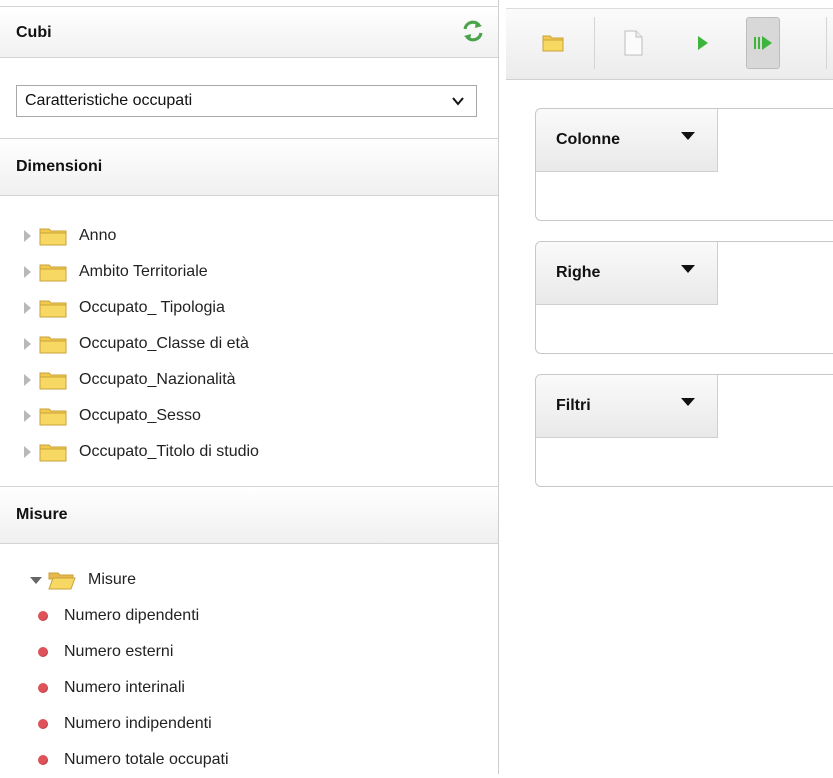 This screenshot has width=833, height=778. Describe the element at coordinates (249, 272) in the screenshot. I see `dimension-item-ambito: Ambito Territoriale` at that location.